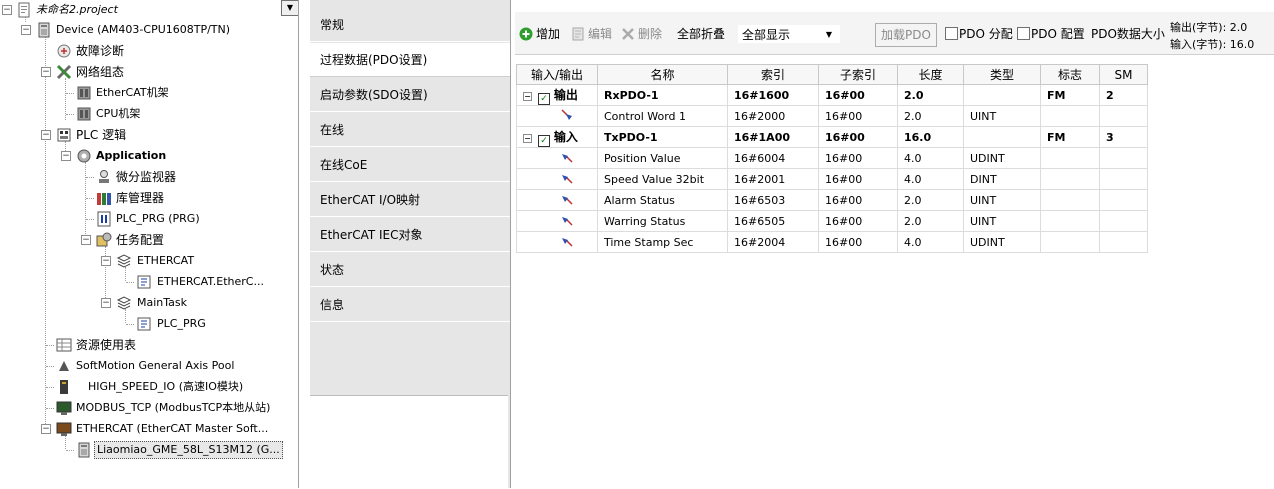  Describe the element at coordinates (162, 302) in the screenshot. I see `tree-item-label: MainTask` at that location.